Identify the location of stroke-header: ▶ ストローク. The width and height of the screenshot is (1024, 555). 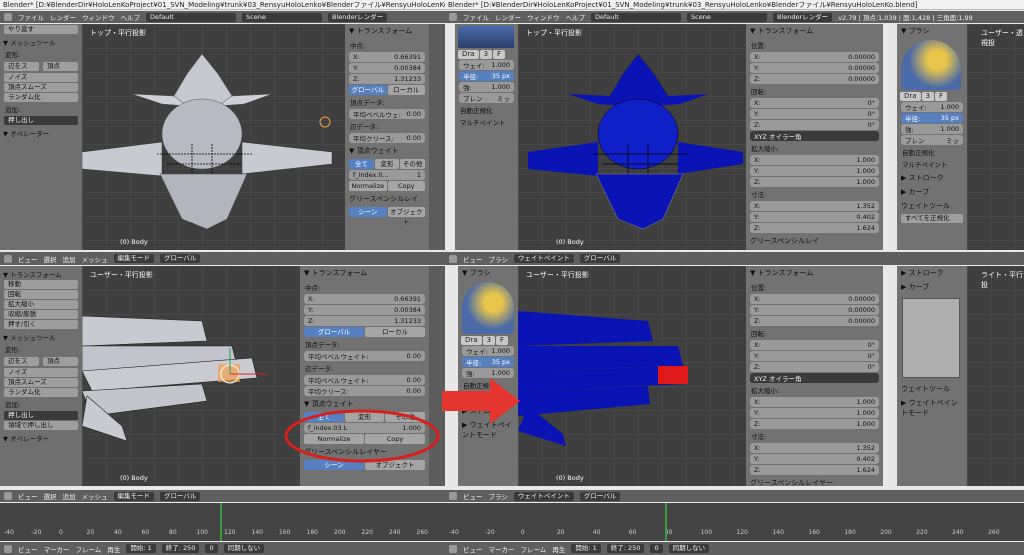
(932, 273).